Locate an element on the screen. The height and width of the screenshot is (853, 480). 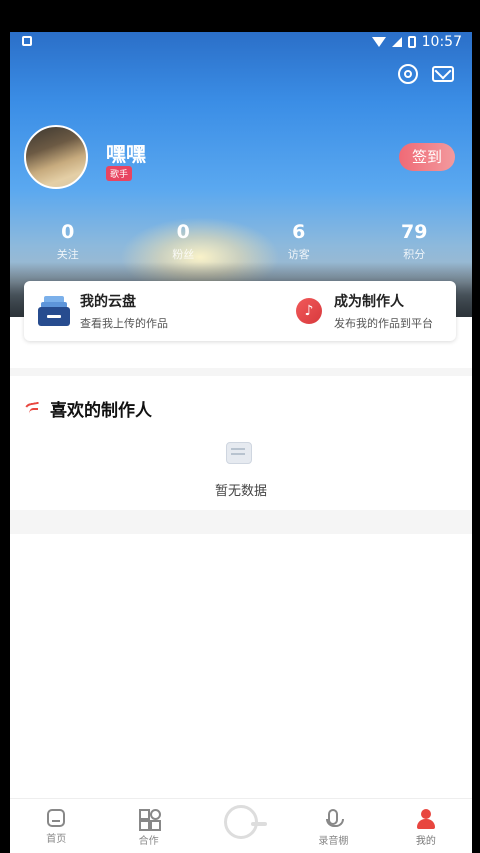
nav-cooperation: 合作 is located at coordinates (148, 826).